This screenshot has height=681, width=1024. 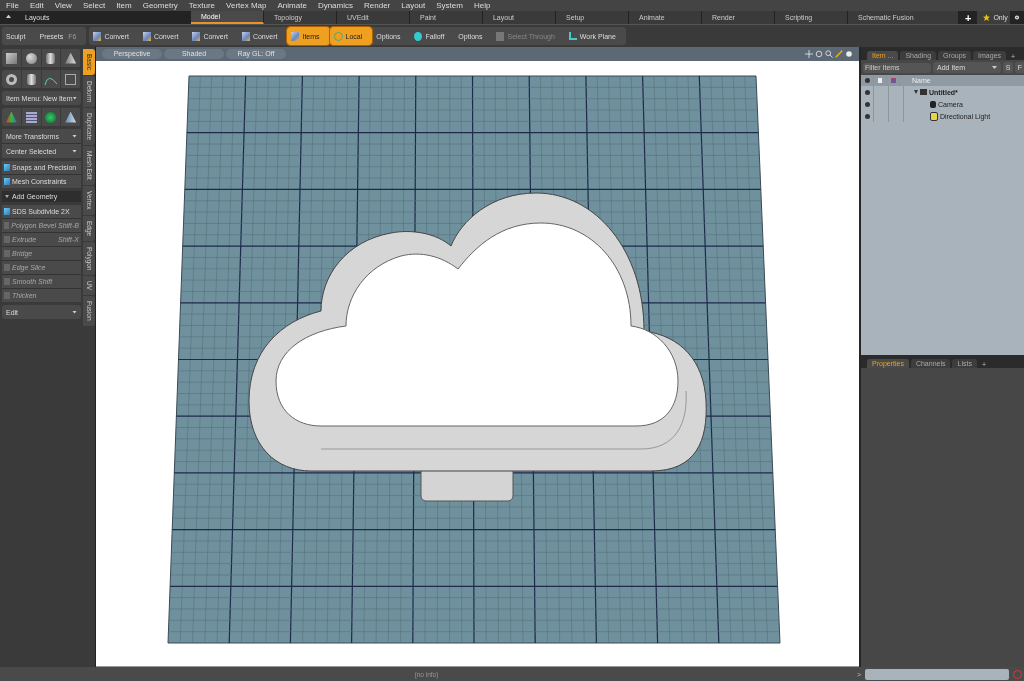 What do you see at coordinates (202, 5) in the screenshot?
I see `menu-item: Texture` at bounding box center [202, 5].